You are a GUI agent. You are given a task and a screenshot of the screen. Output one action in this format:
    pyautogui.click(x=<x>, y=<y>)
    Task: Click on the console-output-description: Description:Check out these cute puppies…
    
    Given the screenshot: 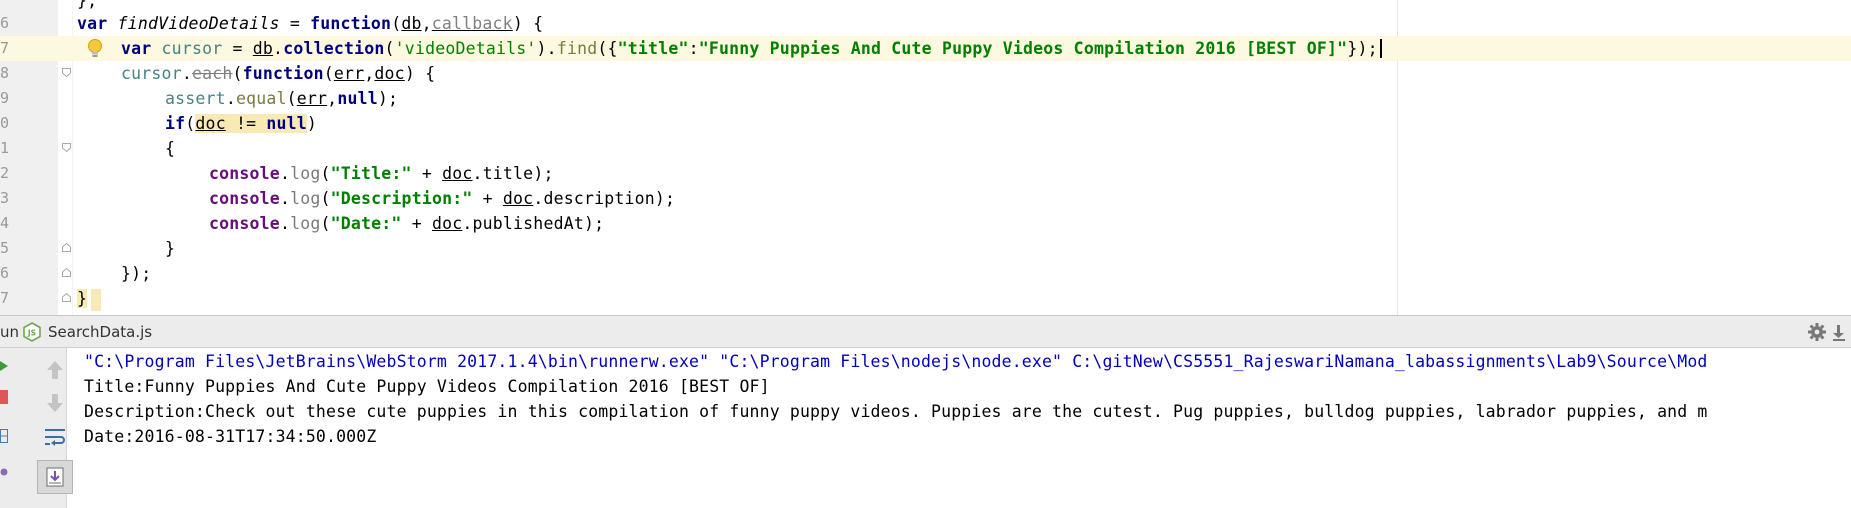 What is the action you would take?
    pyautogui.click(x=896, y=411)
    